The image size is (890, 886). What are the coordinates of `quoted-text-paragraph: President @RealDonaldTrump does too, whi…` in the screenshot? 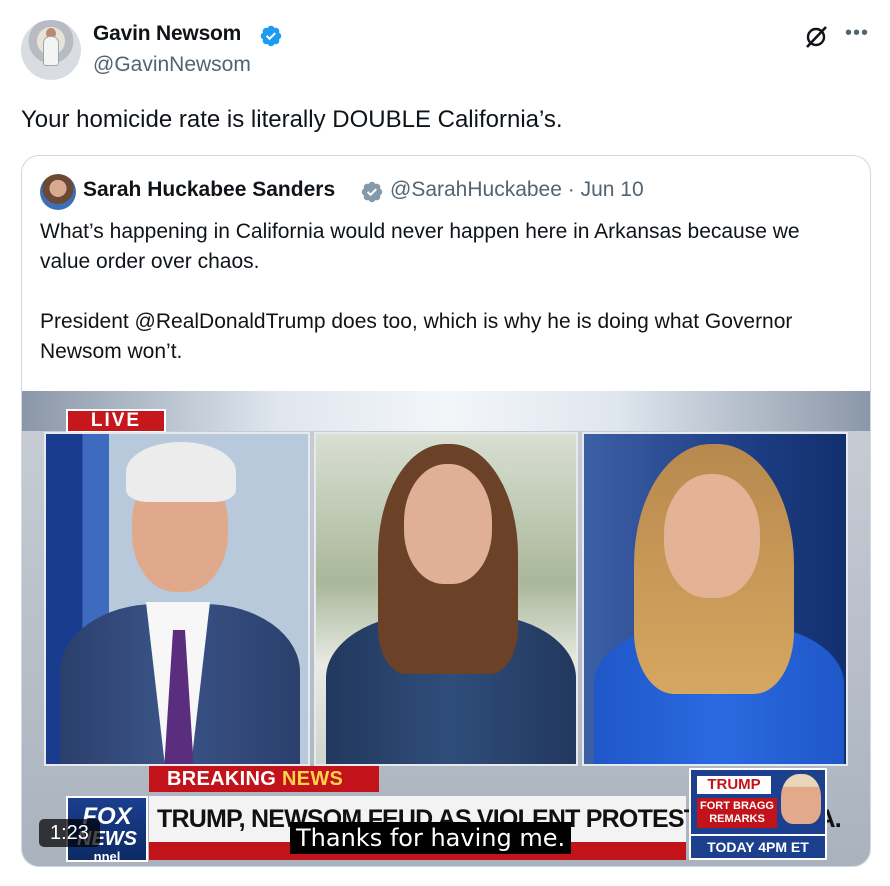 It's located at (416, 336).